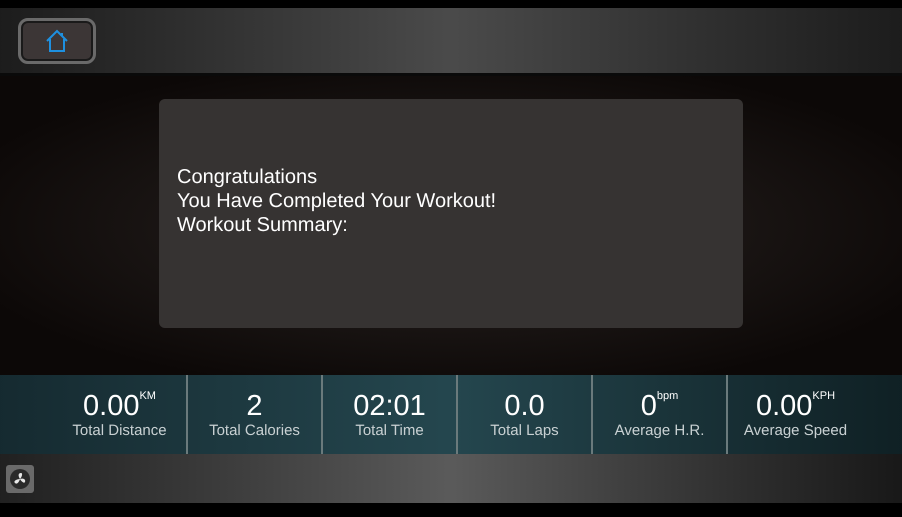  Describe the element at coordinates (648, 406) in the screenshot. I see `stat-value: 0` at that location.